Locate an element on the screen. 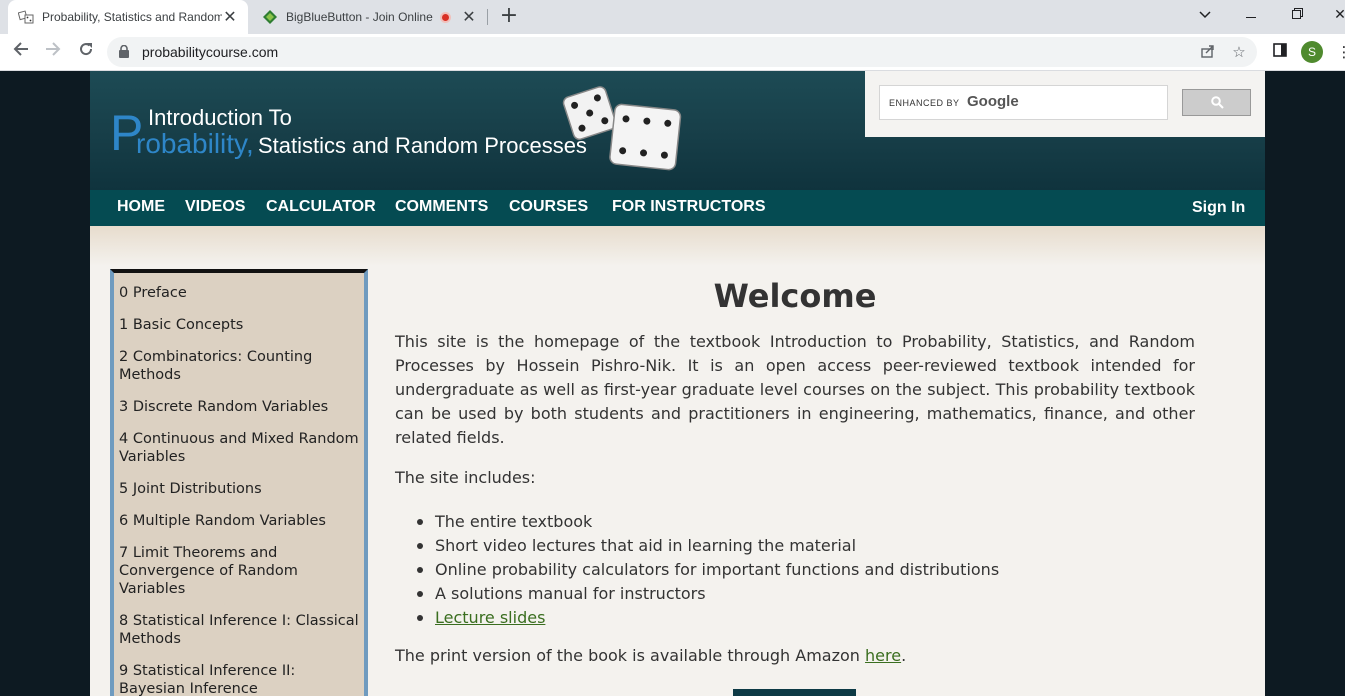 This screenshot has height=696, width=1345. tab-bigbluebutton: BigBlueButton - Join Online ✕ is located at coordinates (369, 17).